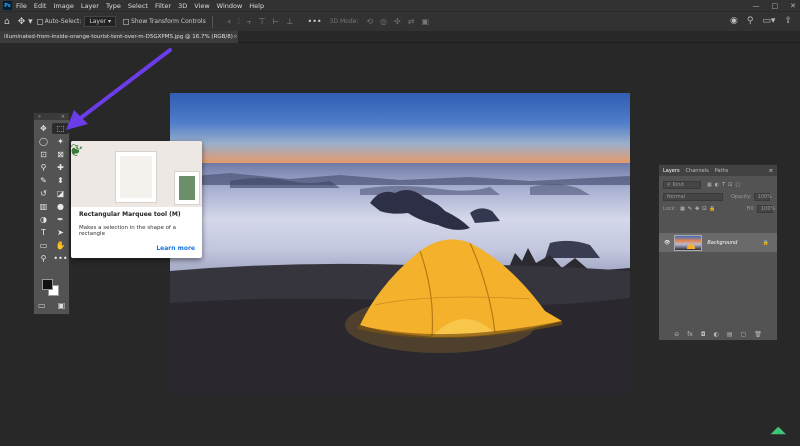  I want to click on tooltip-illustration: ❦, so click(136, 174).